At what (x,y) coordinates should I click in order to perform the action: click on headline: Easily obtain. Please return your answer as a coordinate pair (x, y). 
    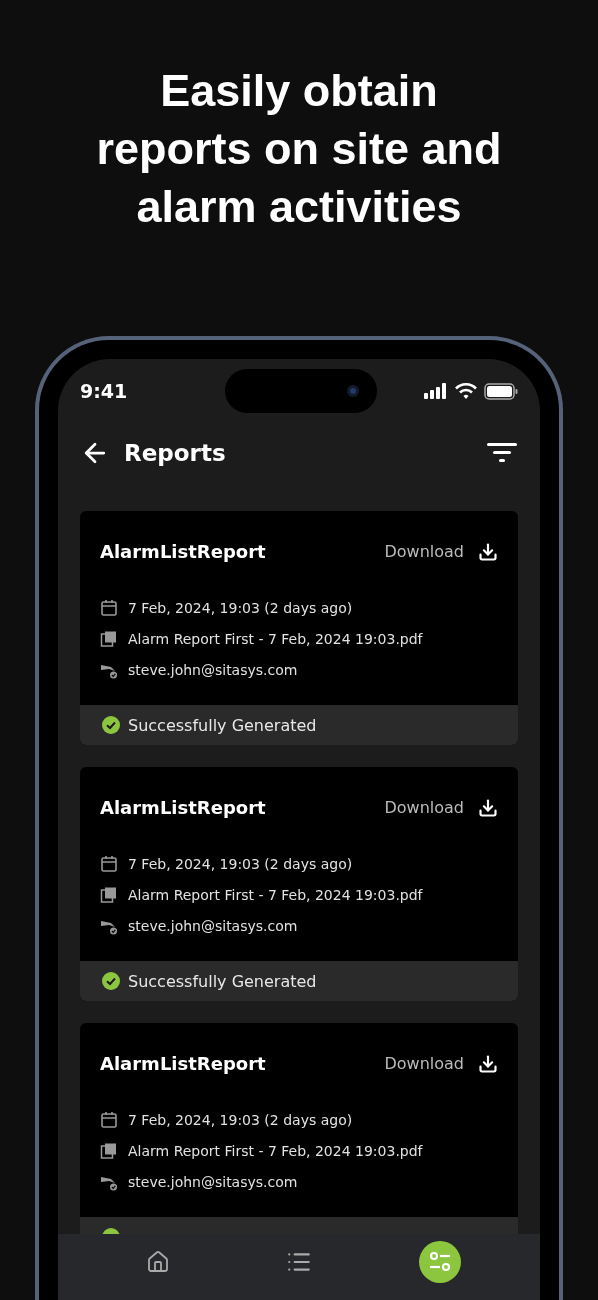
    Looking at the image, I should click on (299, 91).